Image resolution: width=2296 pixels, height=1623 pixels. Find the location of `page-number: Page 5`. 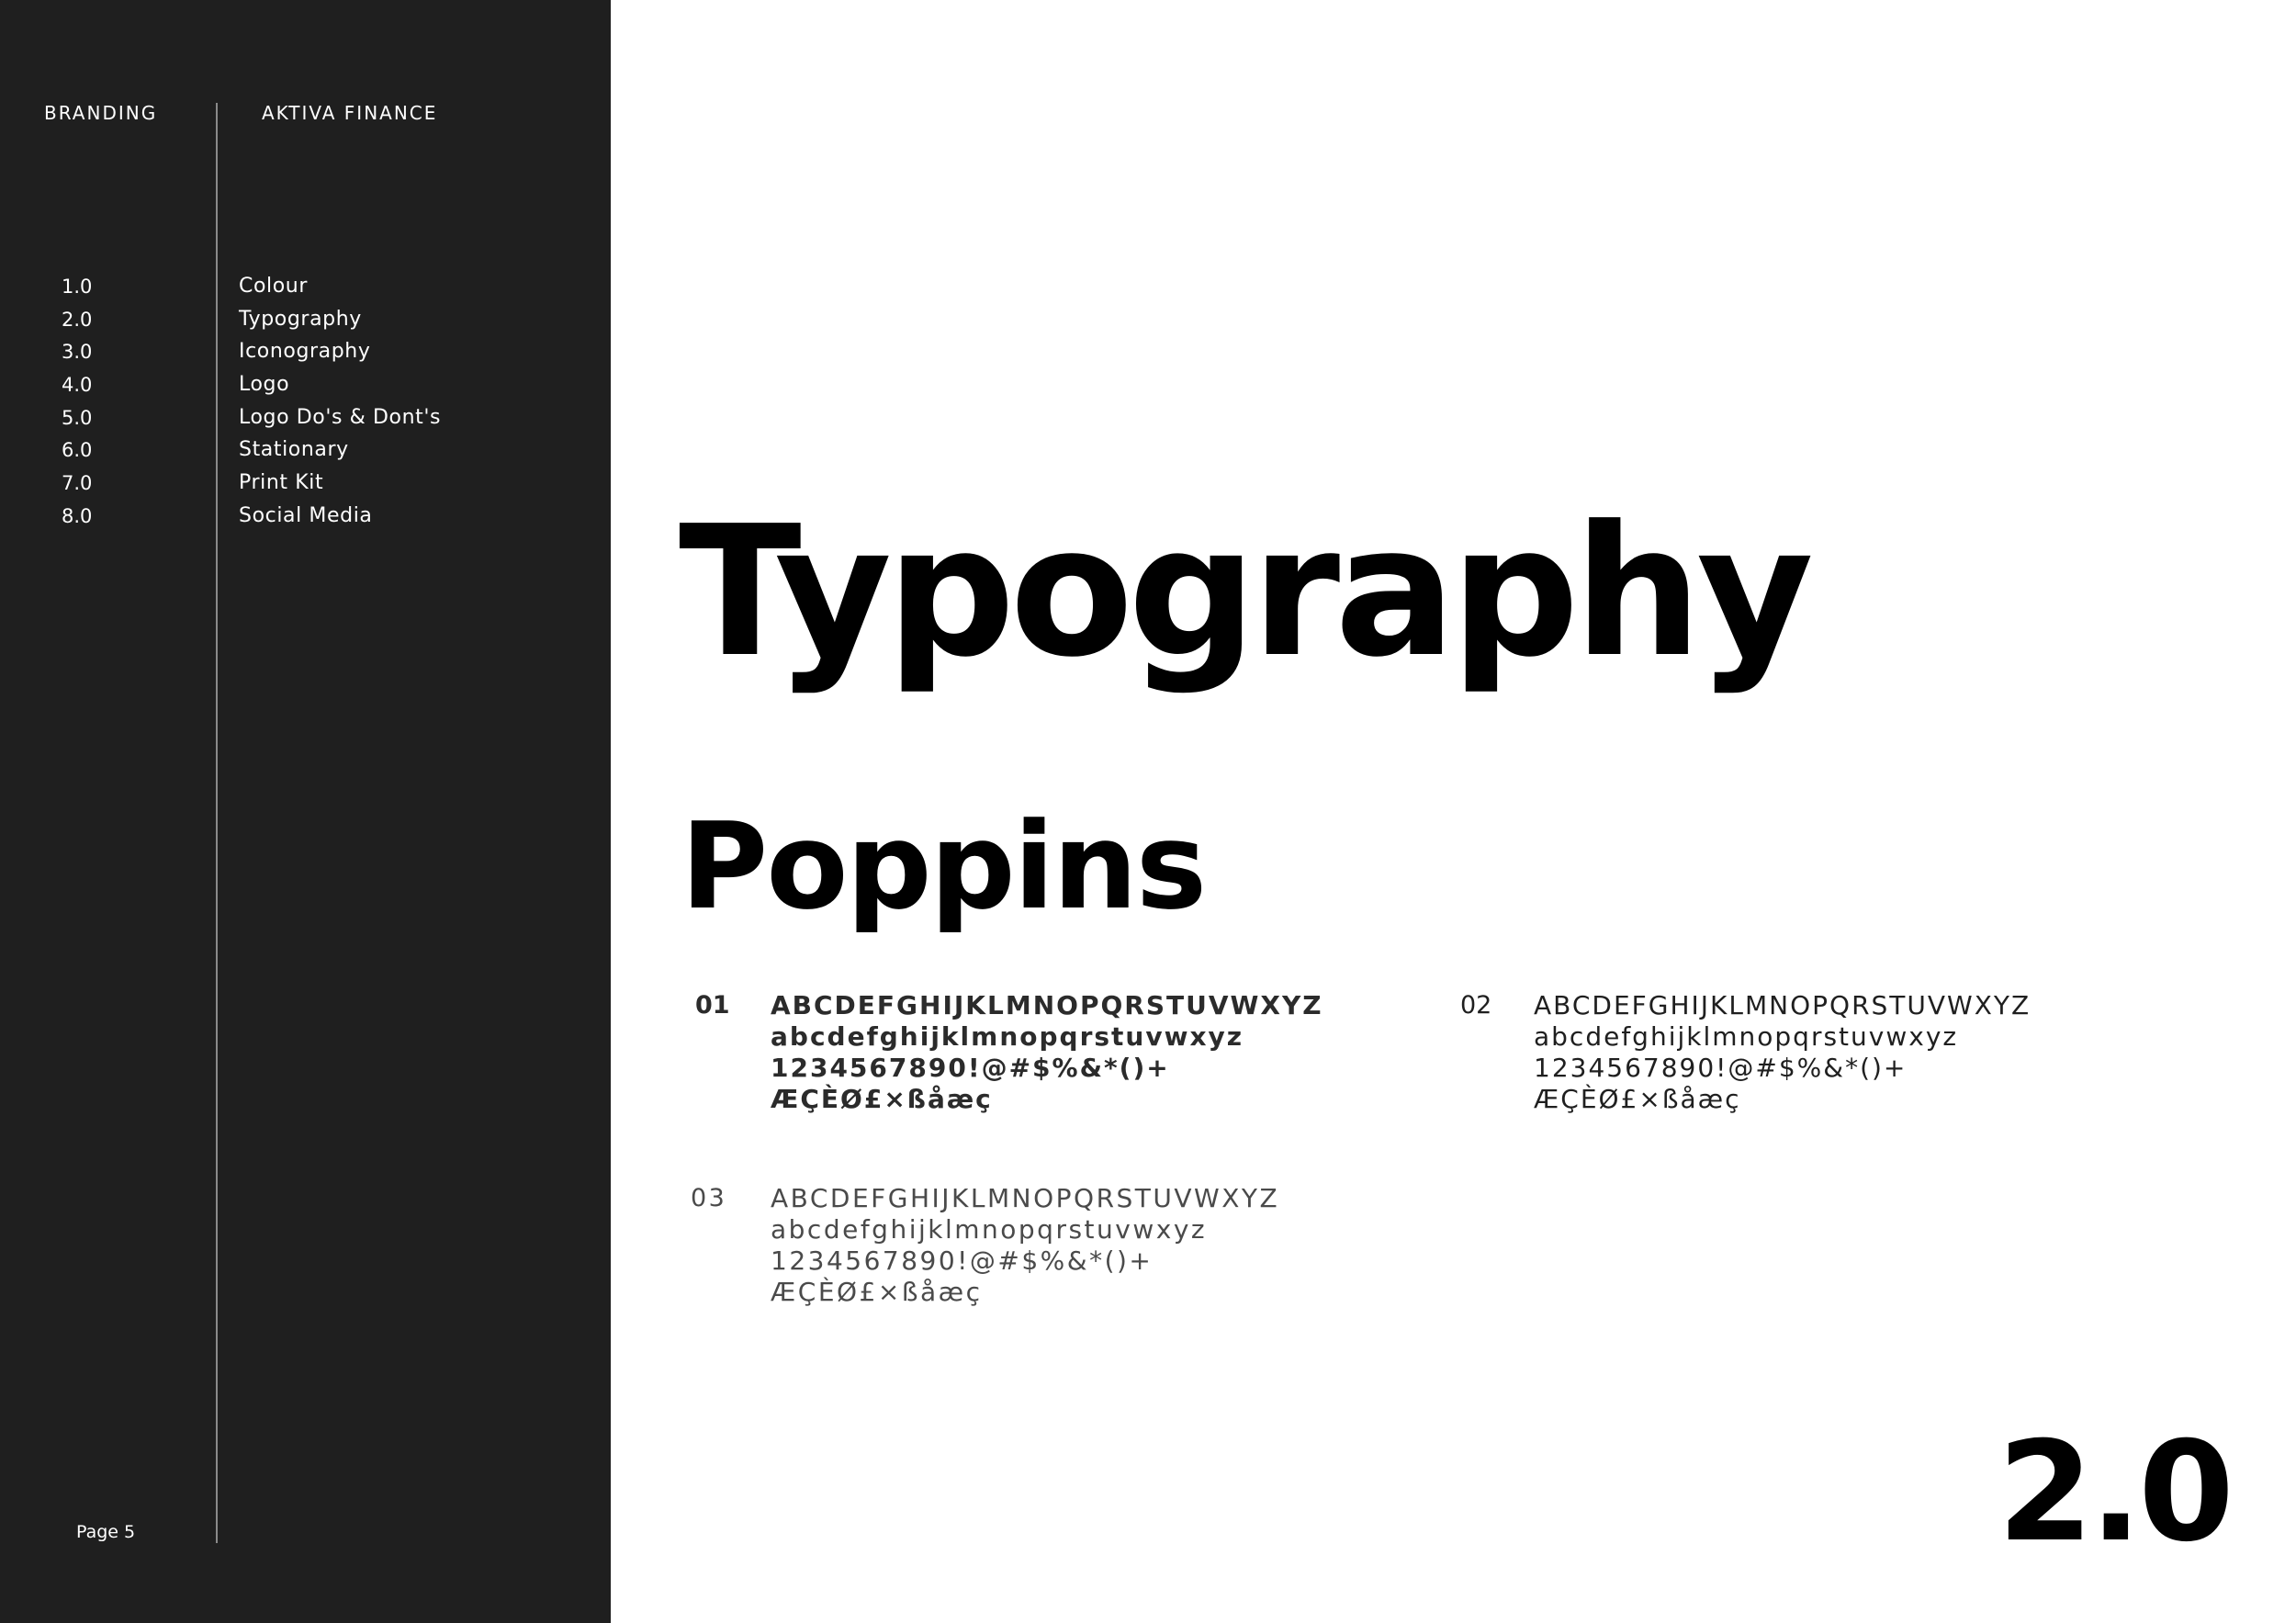

page-number: Page 5 is located at coordinates (106, 1532).